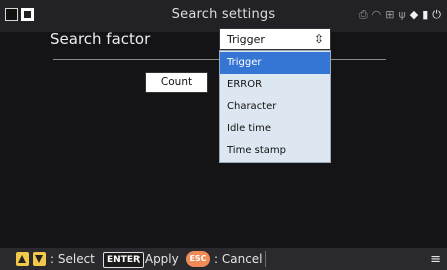 Image resolution: width=447 pixels, height=270 pixels. What do you see at coordinates (246, 39) in the screenshot?
I see `selected-value: Trigger` at bounding box center [246, 39].